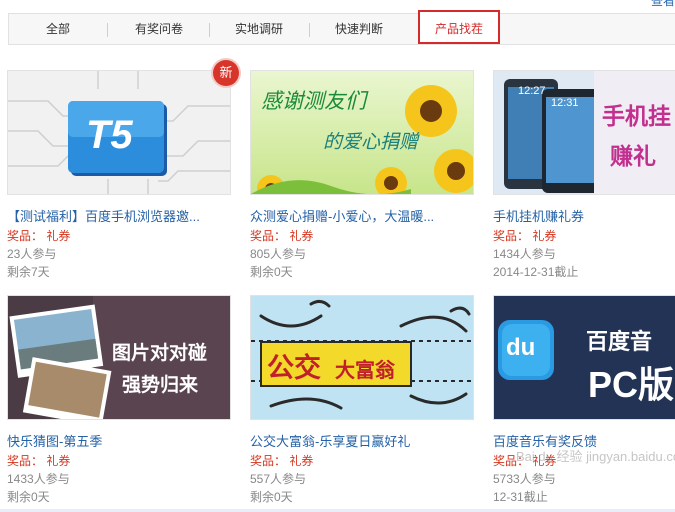 This screenshot has height=512, width=675. Describe the element at coordinates (294, 368) in the screenshot. I see `promo-text-1: 公交` at that location.